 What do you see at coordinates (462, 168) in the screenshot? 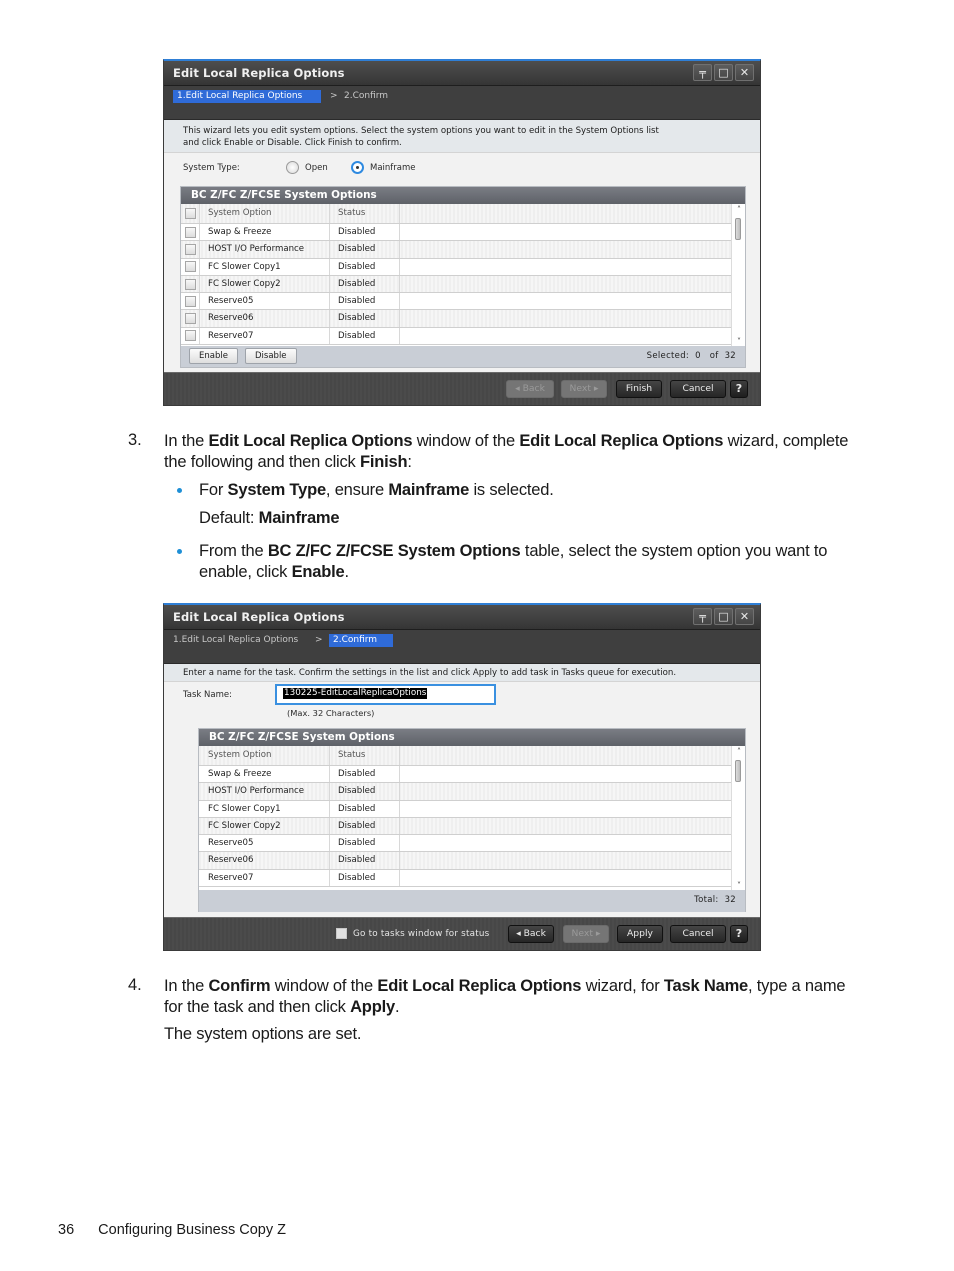
I see `system-type-row: System Type: Open Mainframe` at bounding box center [462, 168].